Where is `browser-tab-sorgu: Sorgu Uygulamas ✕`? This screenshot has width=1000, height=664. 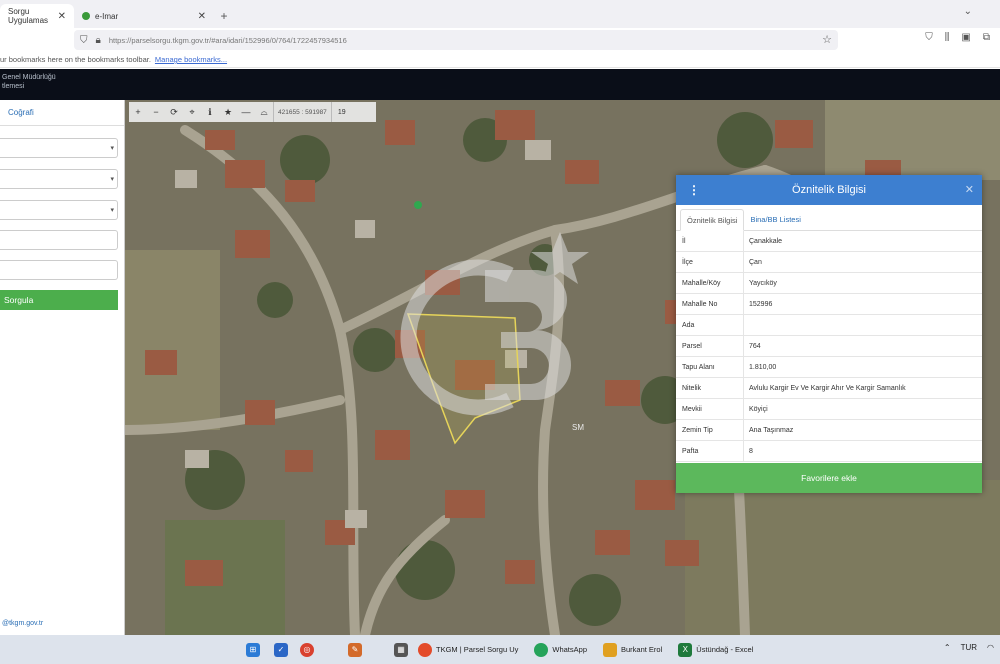
browser-tab-sorgu: Sorgu Uygulamas ✕ is located at coordinates (37, 16).